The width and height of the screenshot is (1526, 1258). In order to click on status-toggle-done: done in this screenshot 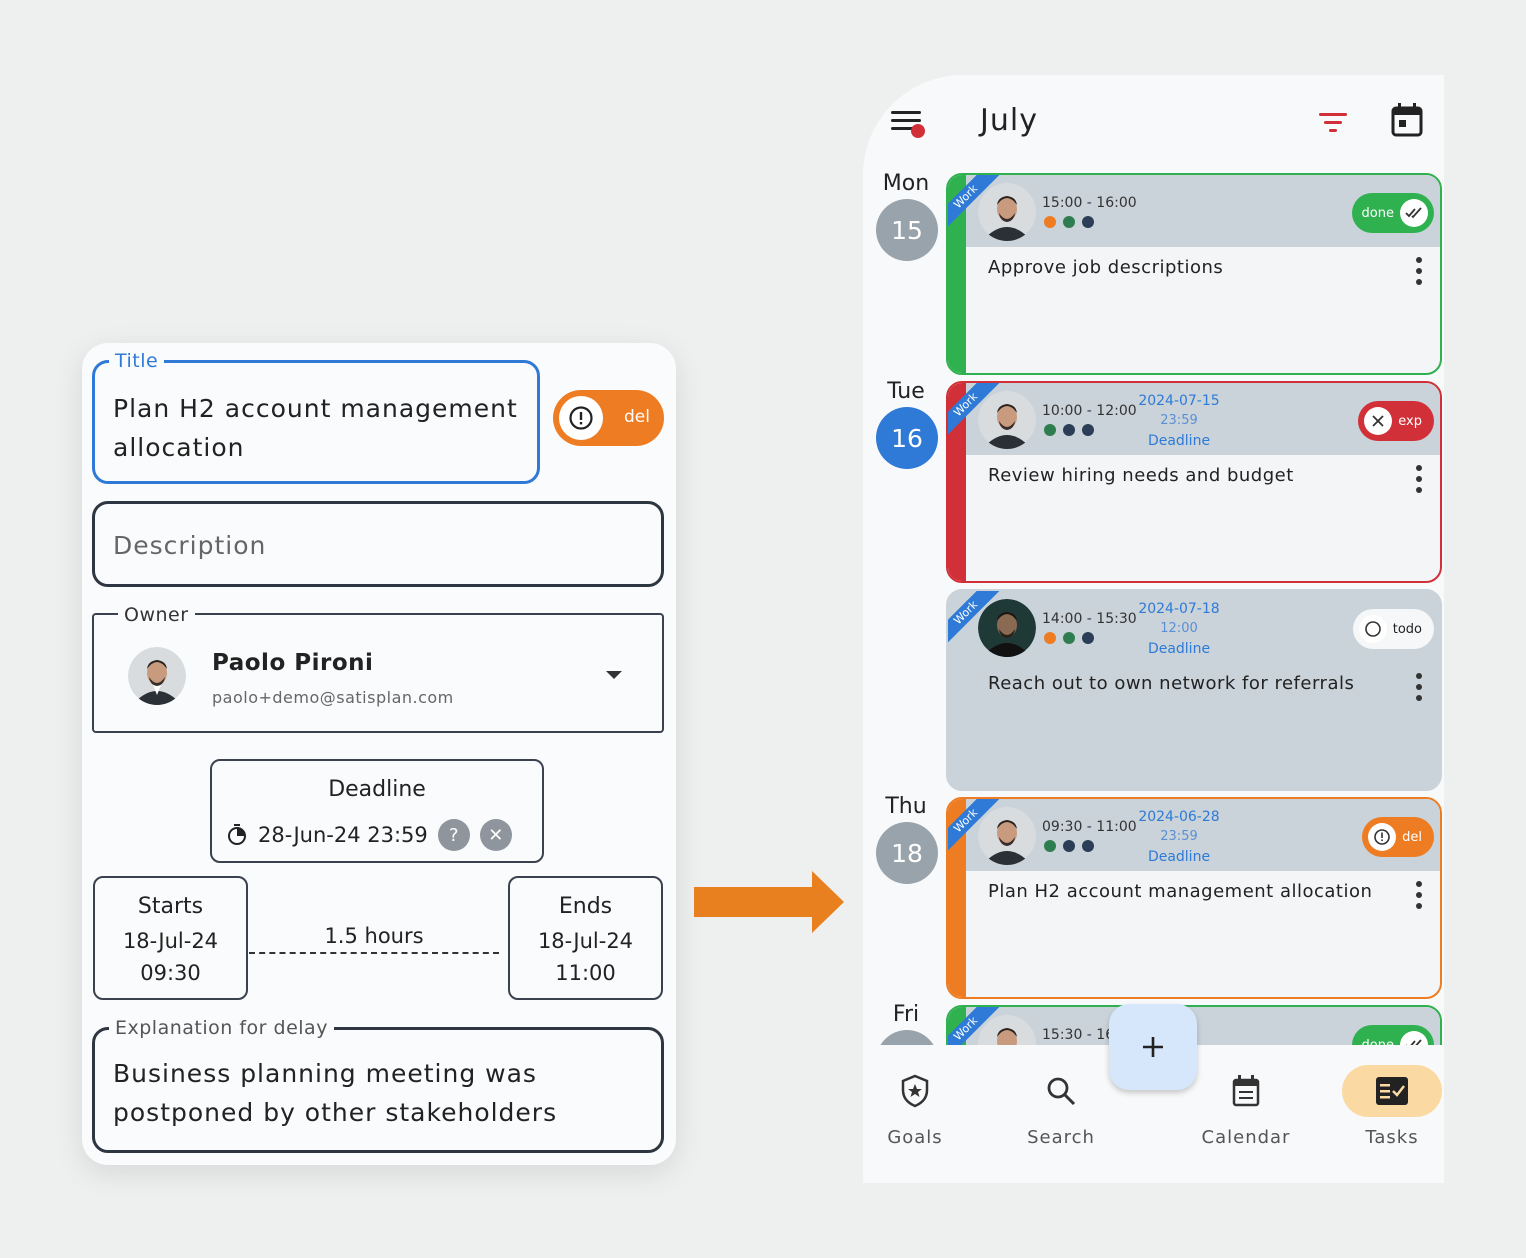, I will do `click(1392, 213)`.